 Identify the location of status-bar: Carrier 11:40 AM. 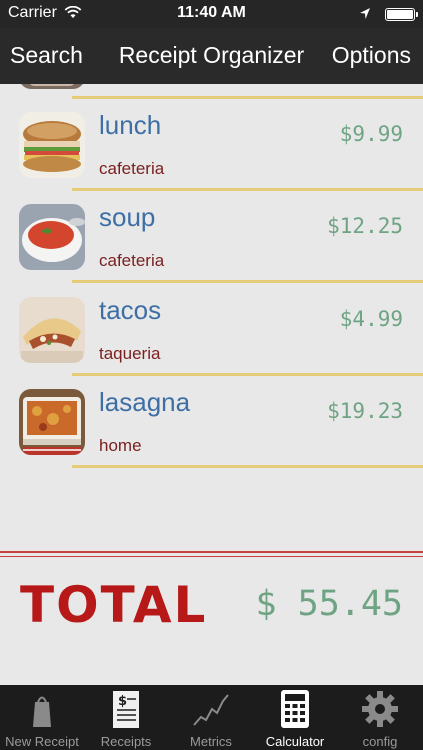
(211, 14).